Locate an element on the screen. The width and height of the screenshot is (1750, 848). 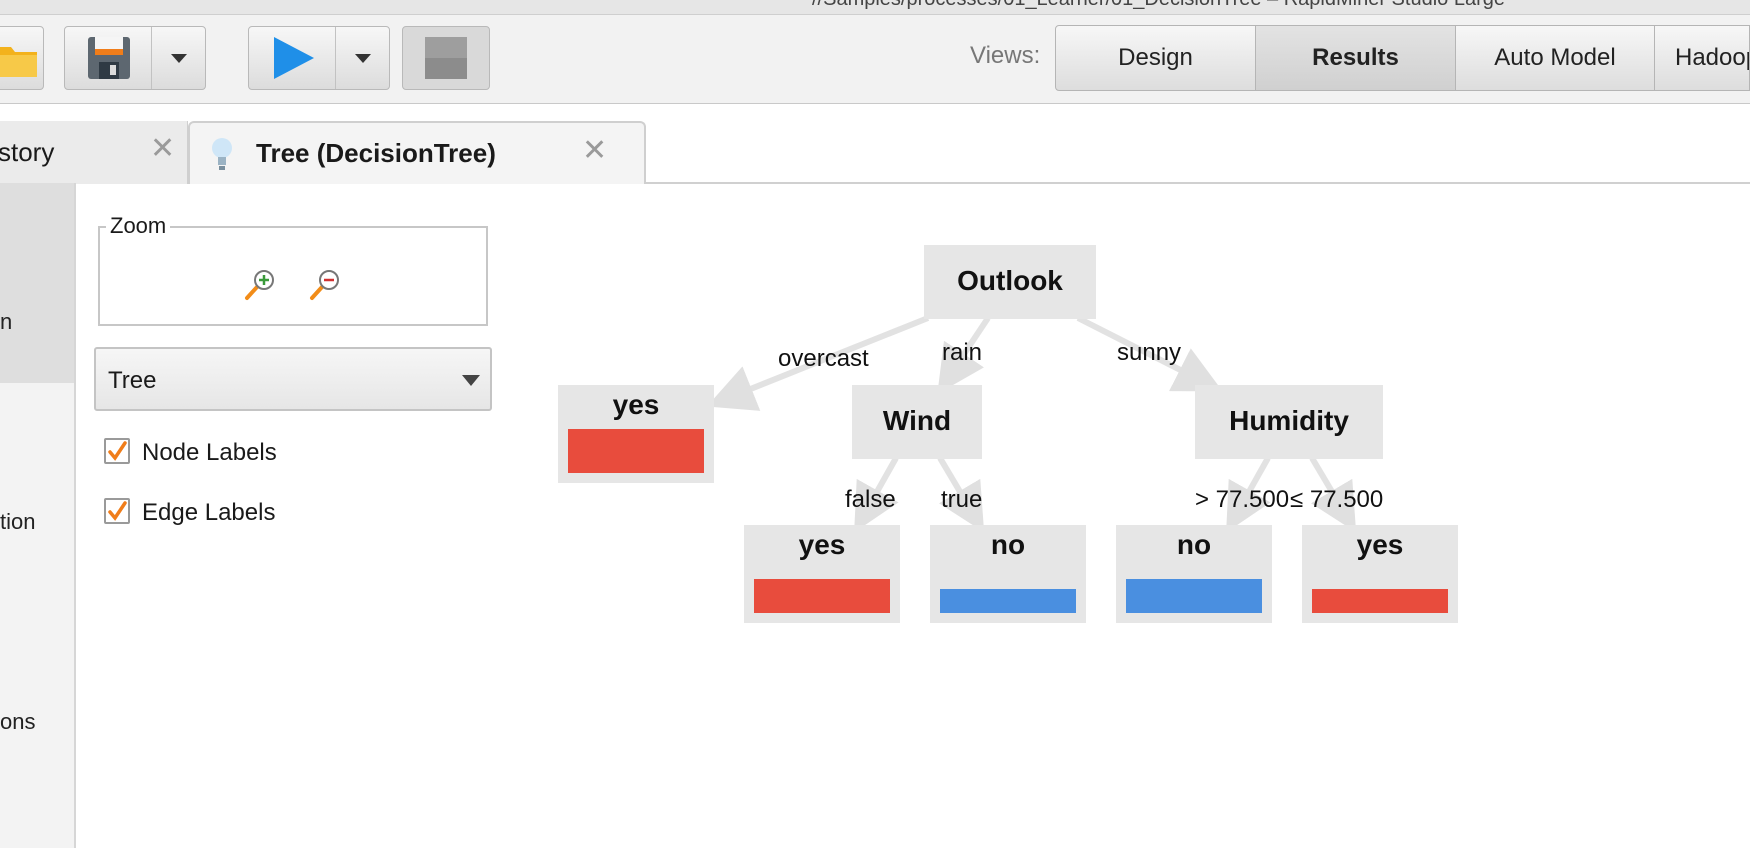
tree-leaf-wind-true: no is located at coordinates (1008, 574).